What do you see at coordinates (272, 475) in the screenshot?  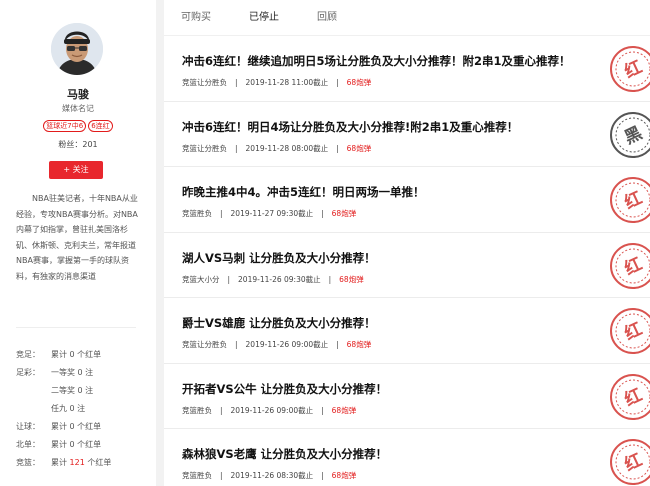 I see `plan-deadline: 2019-11-26 08:30截止` at bounding box center [272, 475].